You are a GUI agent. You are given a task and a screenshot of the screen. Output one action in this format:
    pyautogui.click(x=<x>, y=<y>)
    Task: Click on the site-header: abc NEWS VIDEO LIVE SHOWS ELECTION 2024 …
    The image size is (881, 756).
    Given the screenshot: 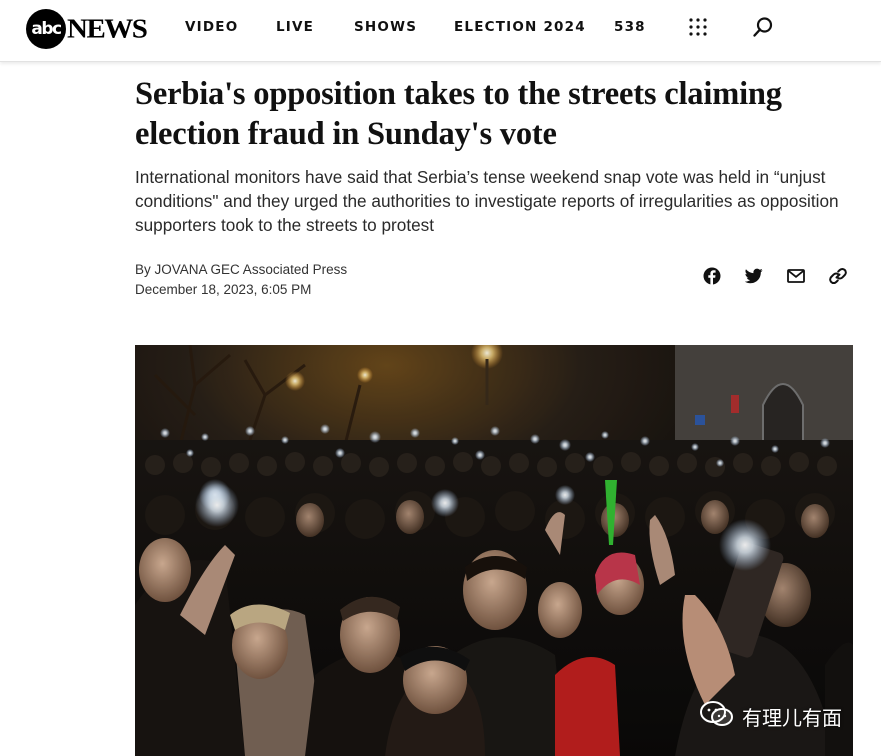 What is the action you would take?
    pyautogui.click(x=440, y=31)
    